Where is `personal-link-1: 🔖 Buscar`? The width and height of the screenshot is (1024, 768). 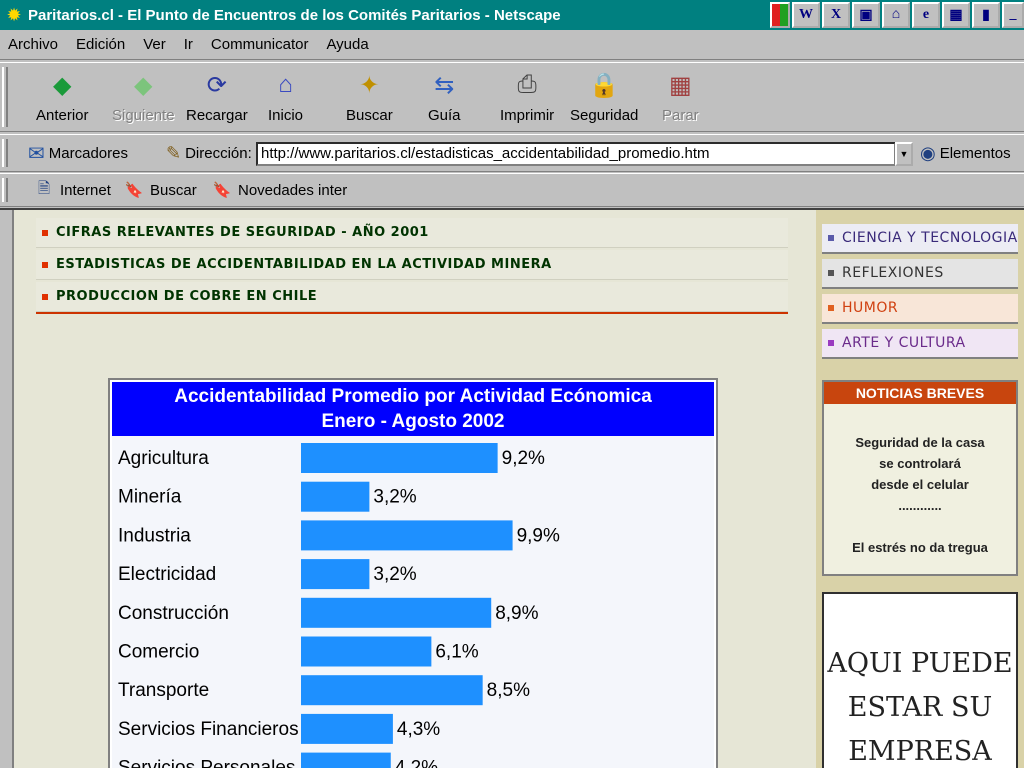 personal-link-1: 🔖 Buscar is located at coordinates (160, 190).